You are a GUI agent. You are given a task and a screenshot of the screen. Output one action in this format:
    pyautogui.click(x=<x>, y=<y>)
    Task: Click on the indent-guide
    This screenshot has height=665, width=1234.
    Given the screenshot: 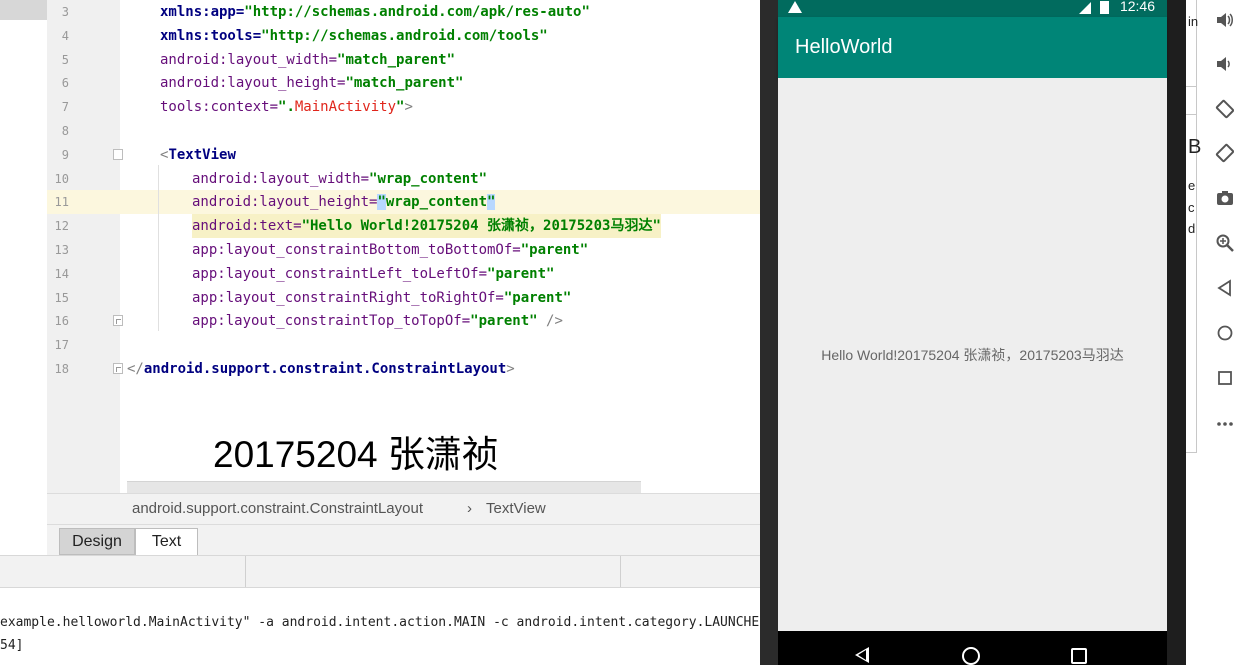 What is the action you would take?
    pyautogui.click(x=158, y=248)
    